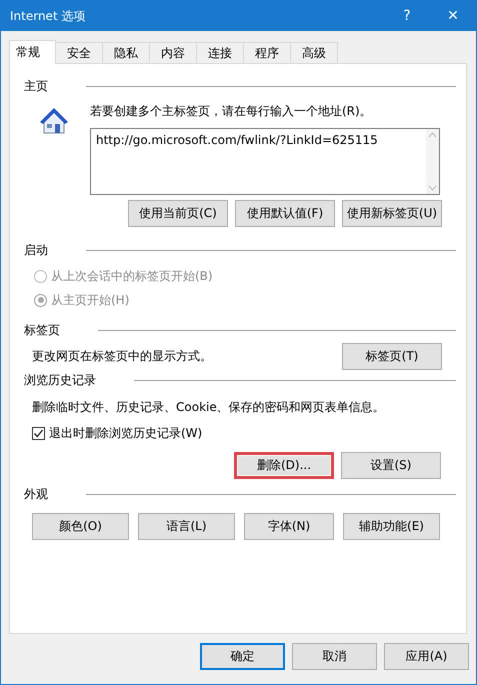 The height and width of the screenshot is (685, 477). I want to click on home-button: 使用当前页(C), so click(178, 213).